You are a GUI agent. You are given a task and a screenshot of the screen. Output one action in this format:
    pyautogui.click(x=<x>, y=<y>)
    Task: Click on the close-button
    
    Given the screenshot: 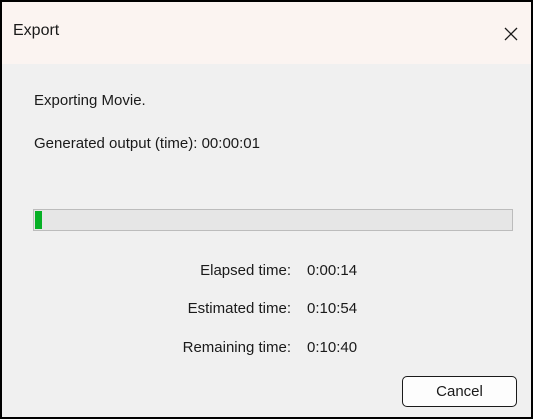 What is the action you would take?
    pyautogui.click(x=511, y=34)
    